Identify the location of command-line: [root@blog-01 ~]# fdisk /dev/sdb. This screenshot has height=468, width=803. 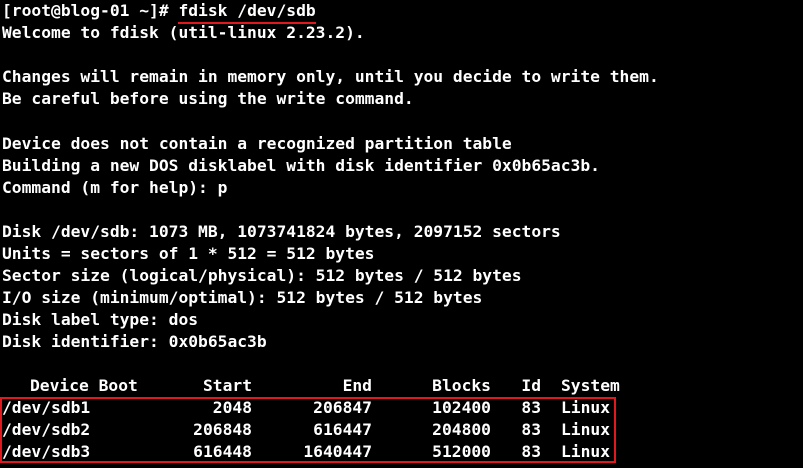
(401, 12).